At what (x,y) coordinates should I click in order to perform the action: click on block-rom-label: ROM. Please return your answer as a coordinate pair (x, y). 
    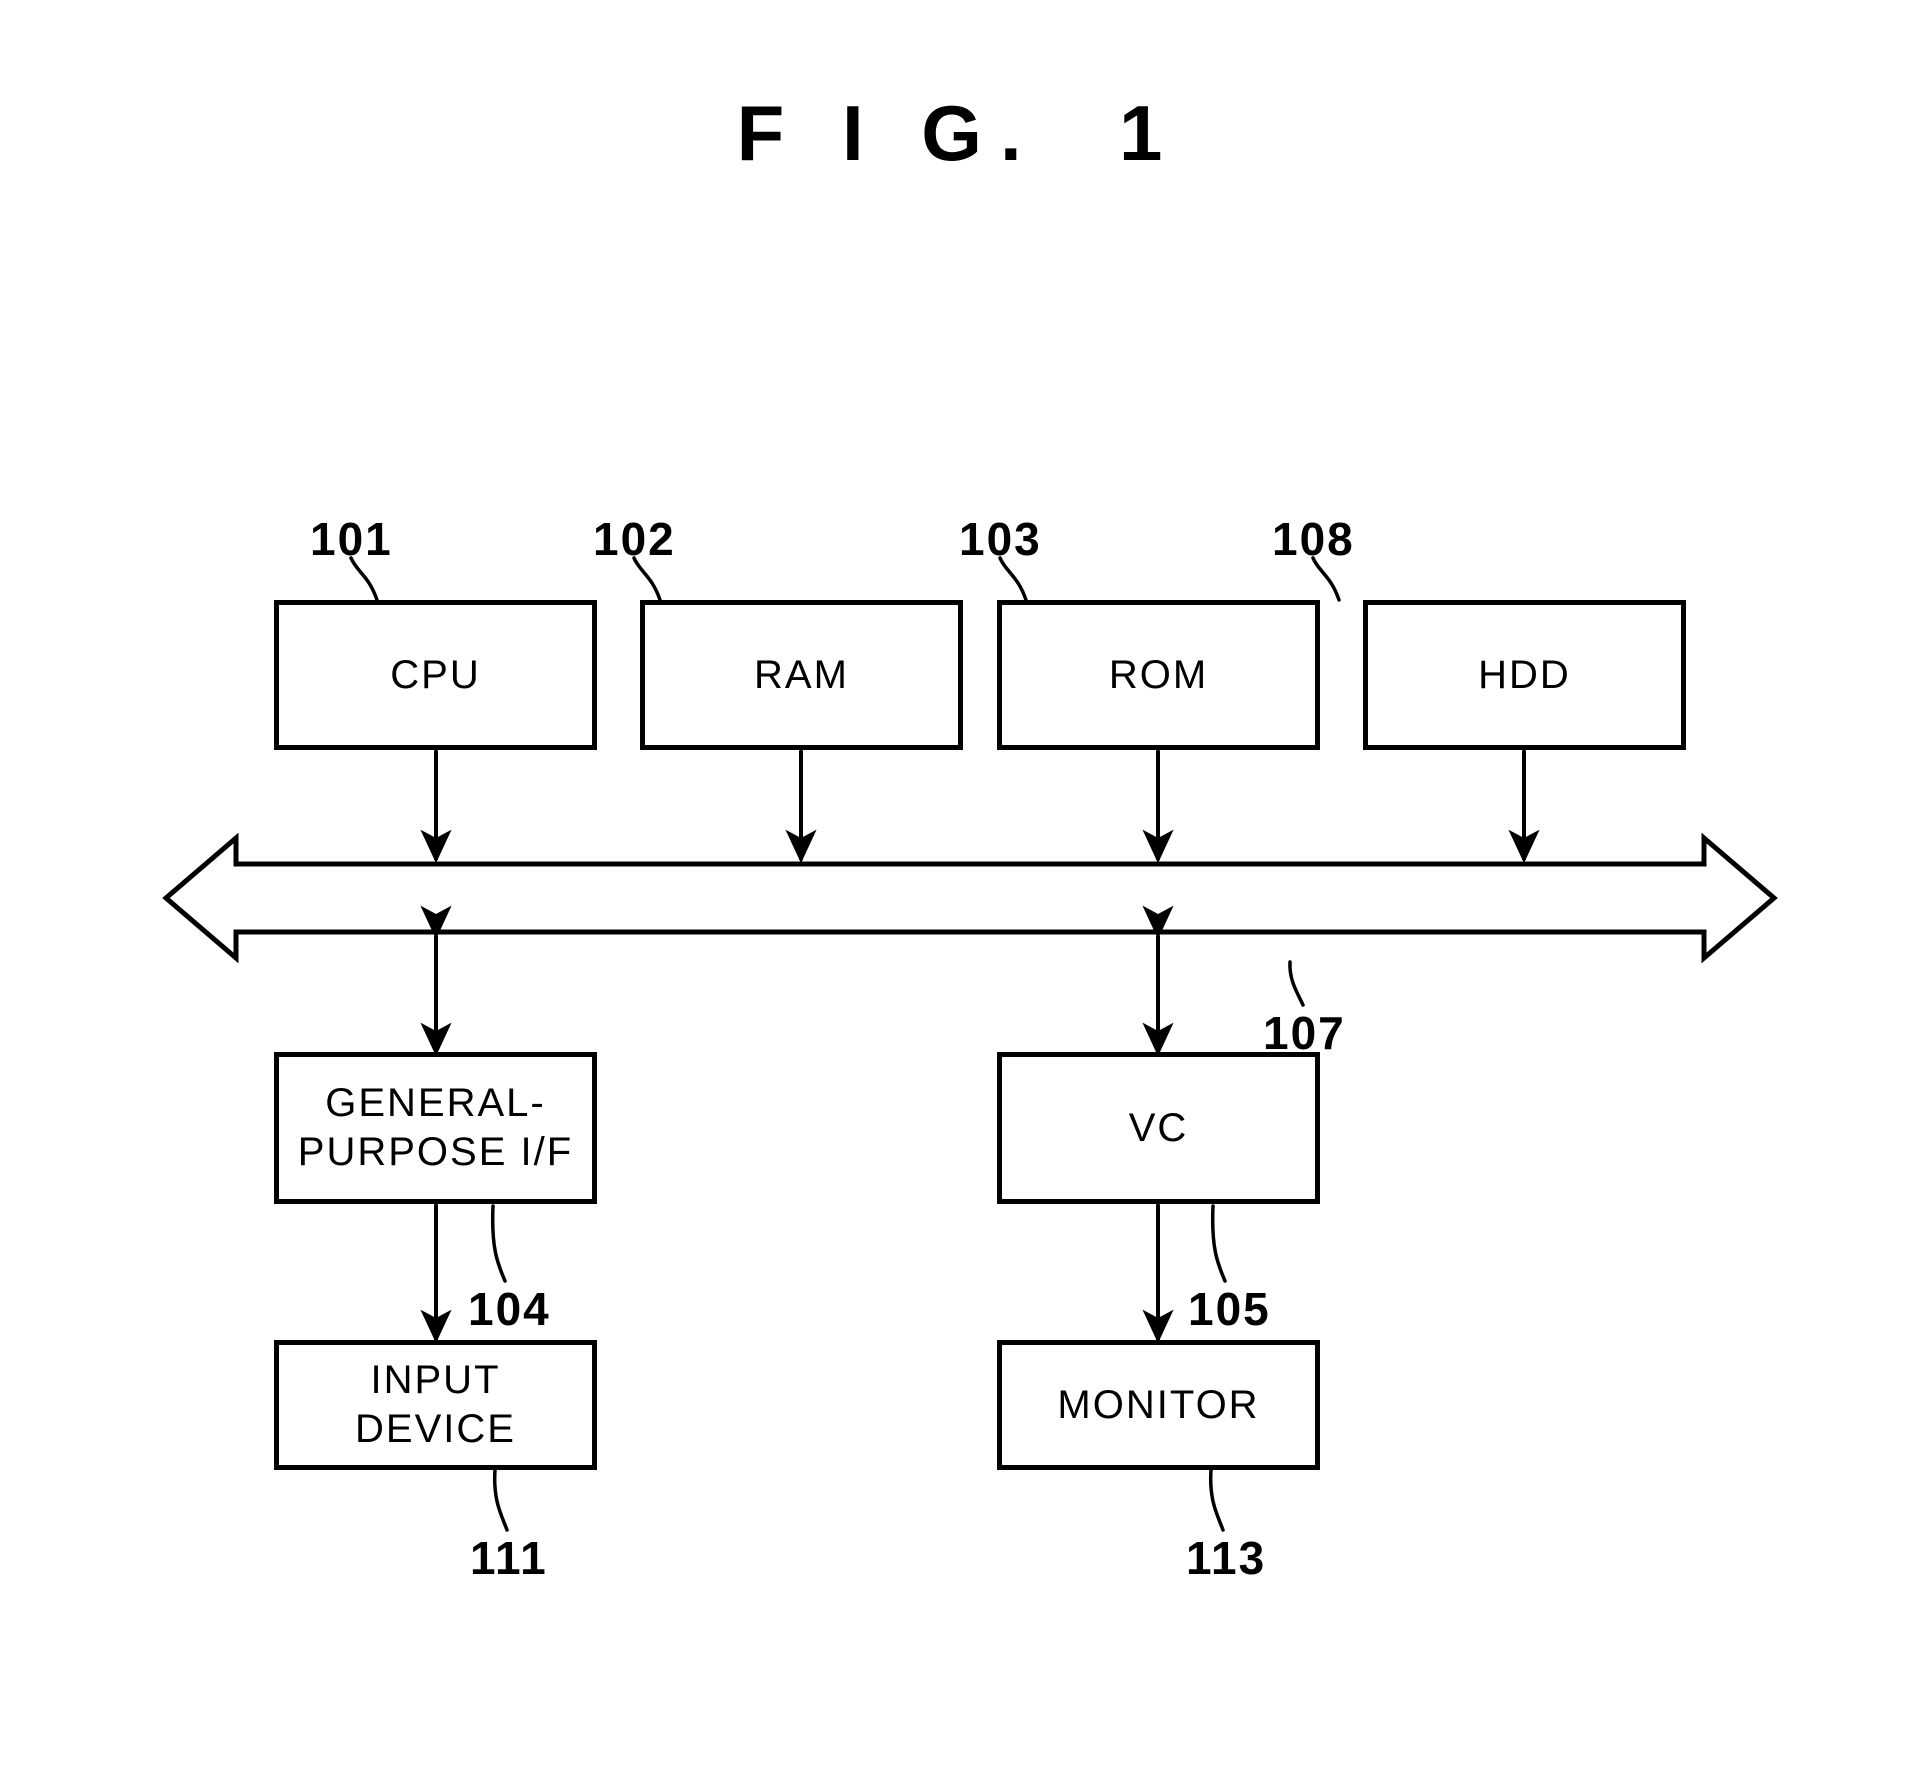
    Looking at the image, I should click on (1158, 674).